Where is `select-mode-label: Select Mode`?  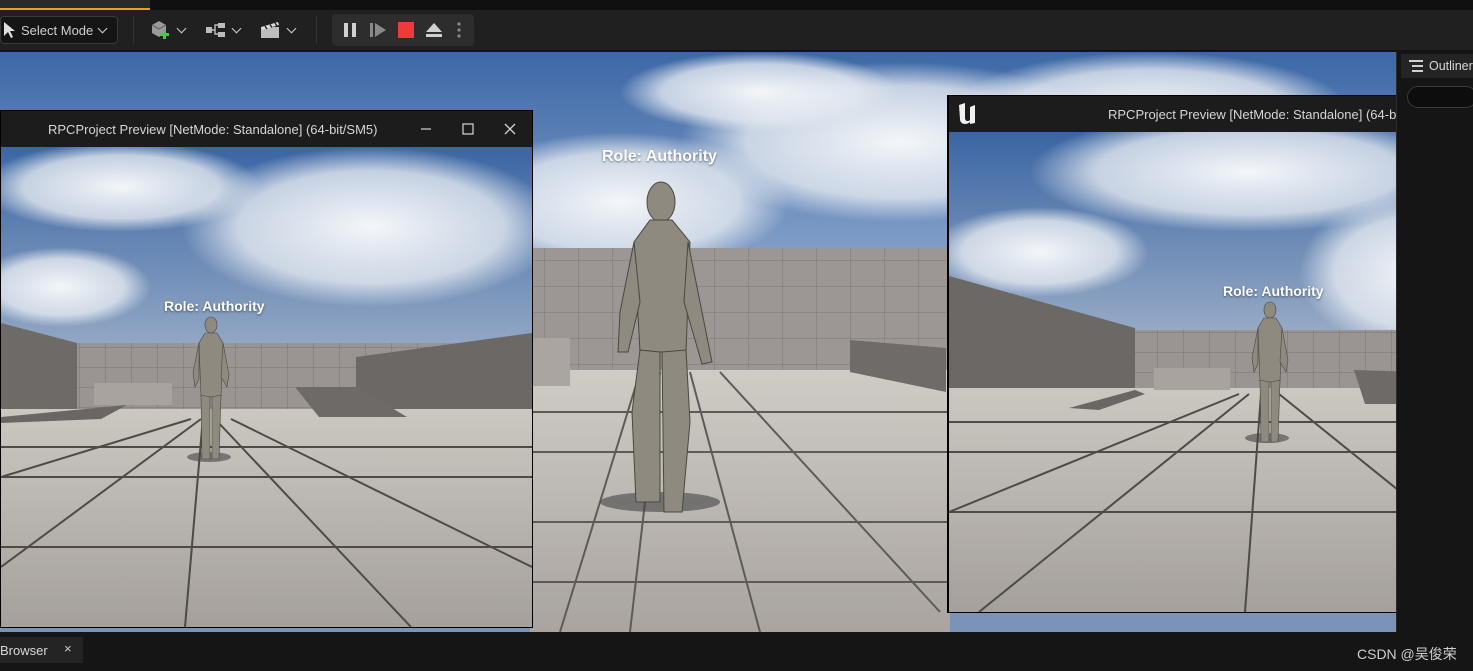
select-mode-label: Select Mode is located at coordinates (57, 30).